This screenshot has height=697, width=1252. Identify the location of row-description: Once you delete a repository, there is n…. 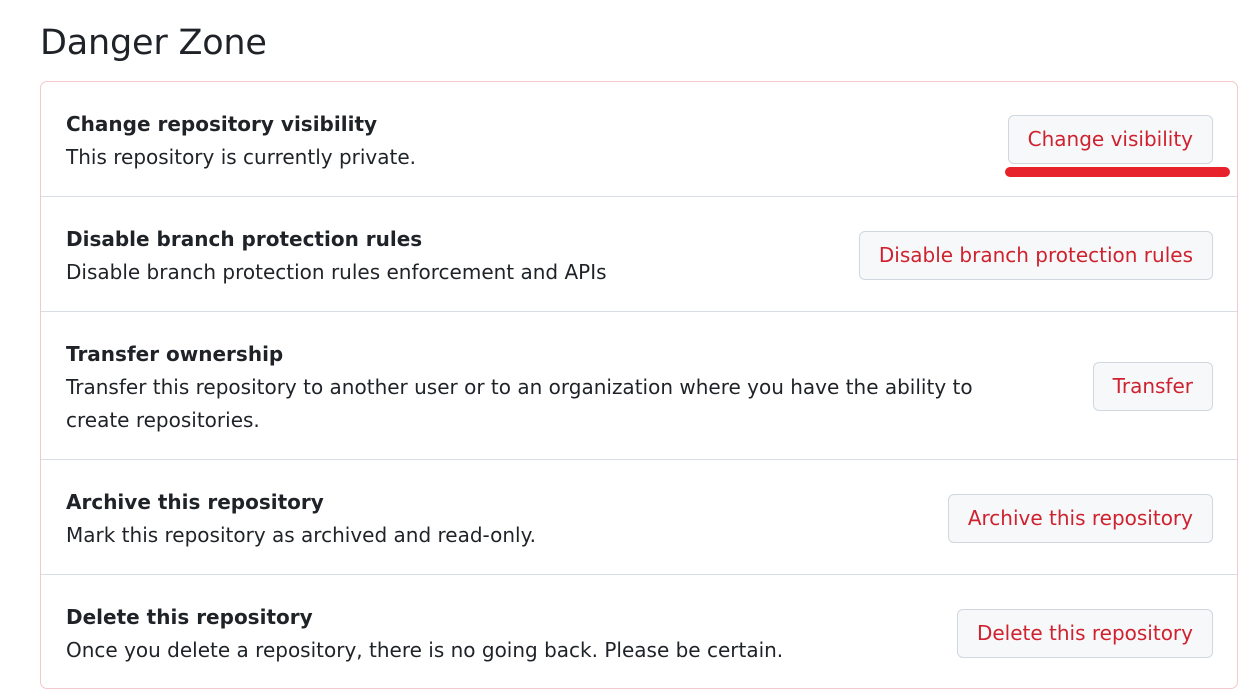
(425, 650).